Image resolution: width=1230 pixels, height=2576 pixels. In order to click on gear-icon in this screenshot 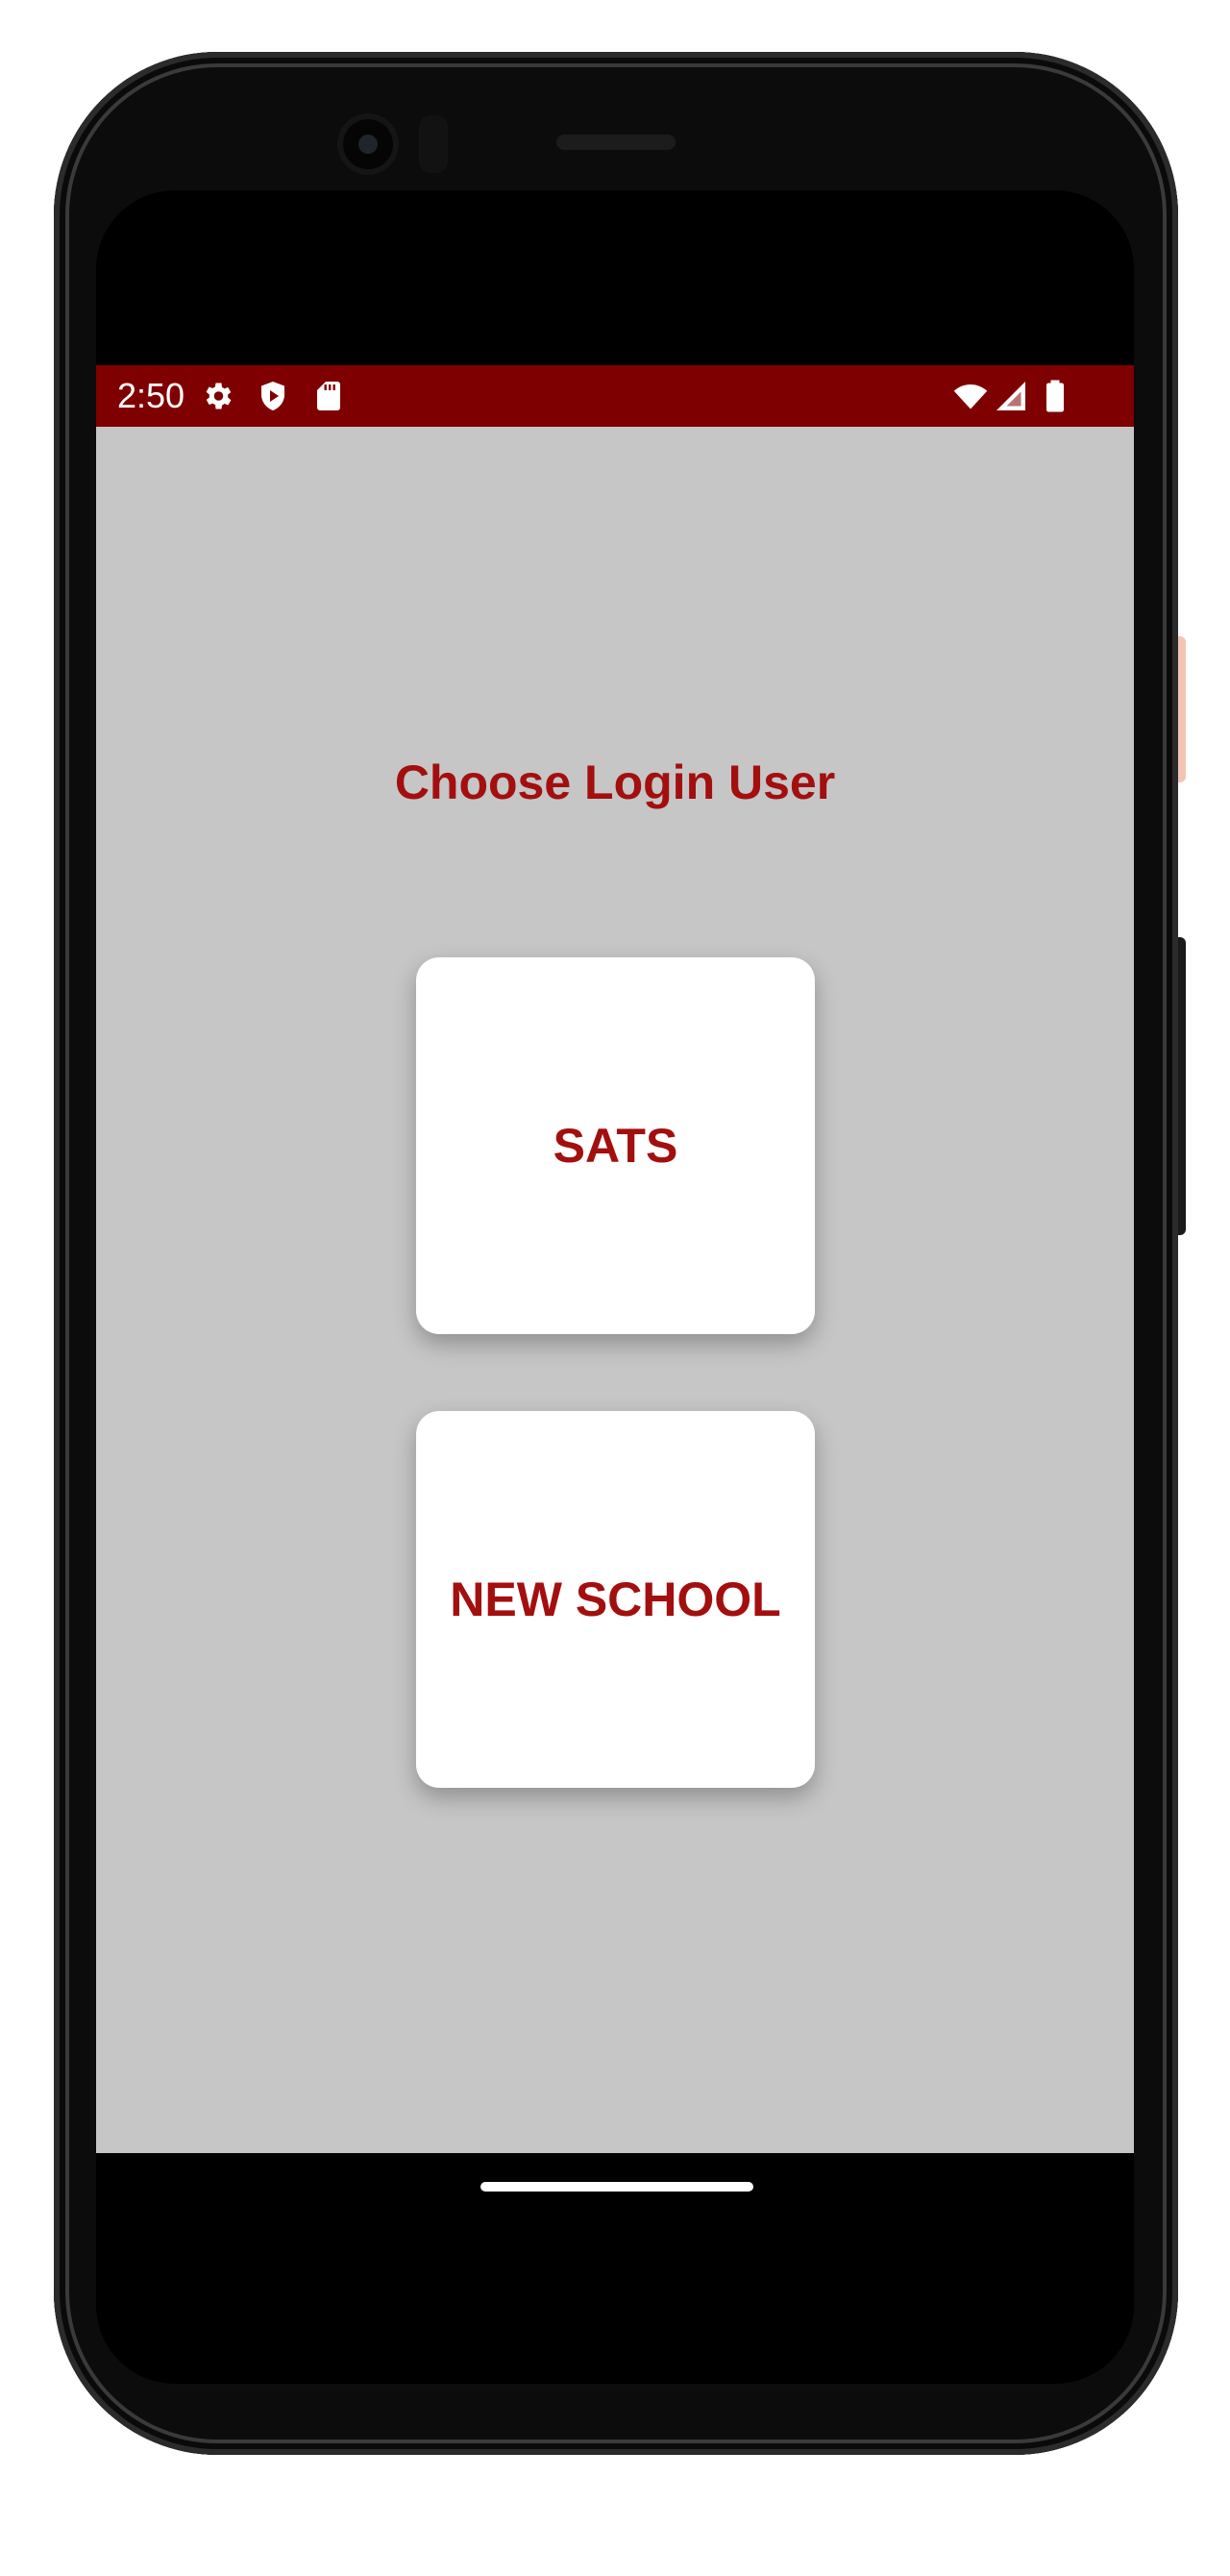, I will do `click(219, 396)`.